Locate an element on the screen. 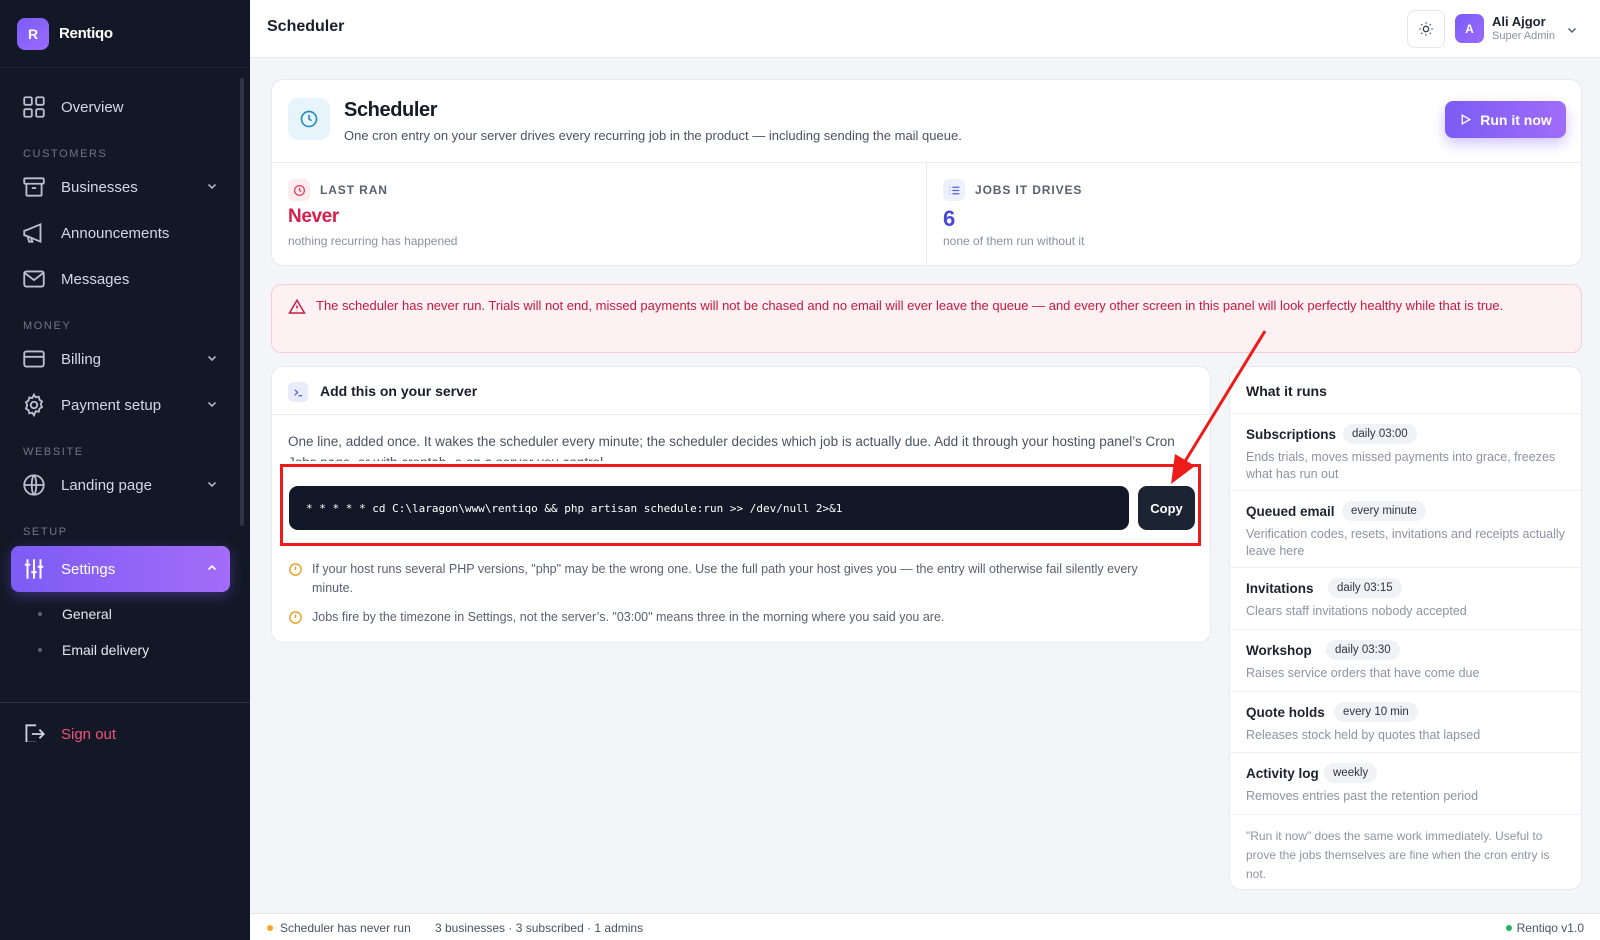  sidebar-item-label: Payment setup is located at coordinates (111, 405).